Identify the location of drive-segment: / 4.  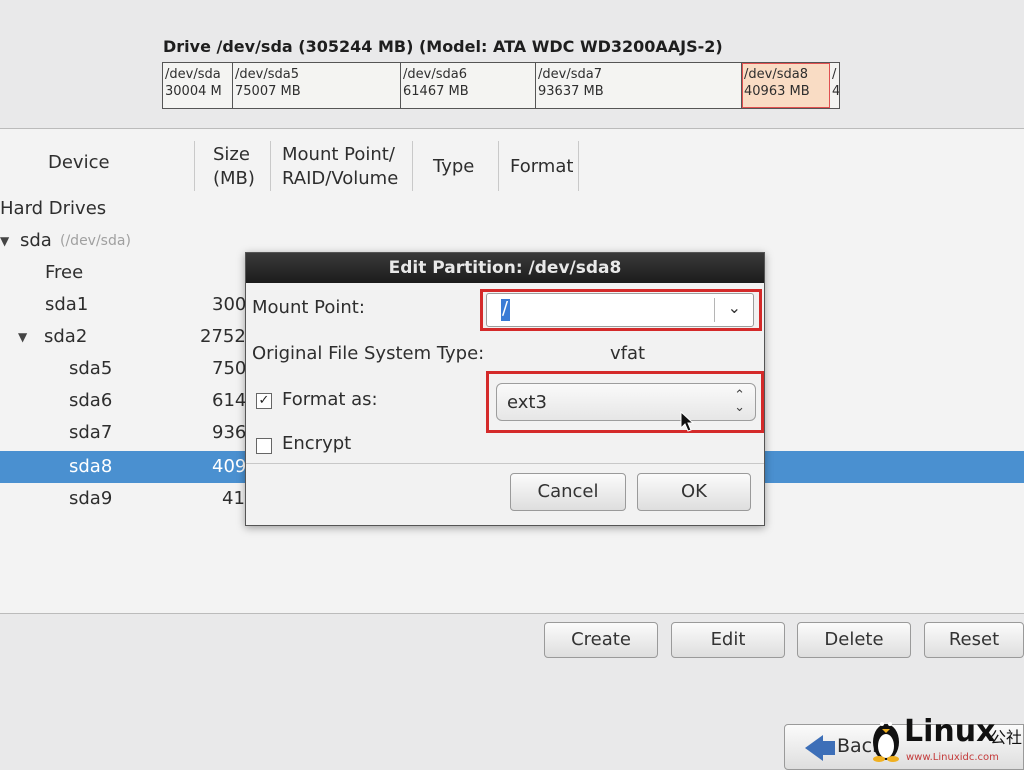
(834, 85).